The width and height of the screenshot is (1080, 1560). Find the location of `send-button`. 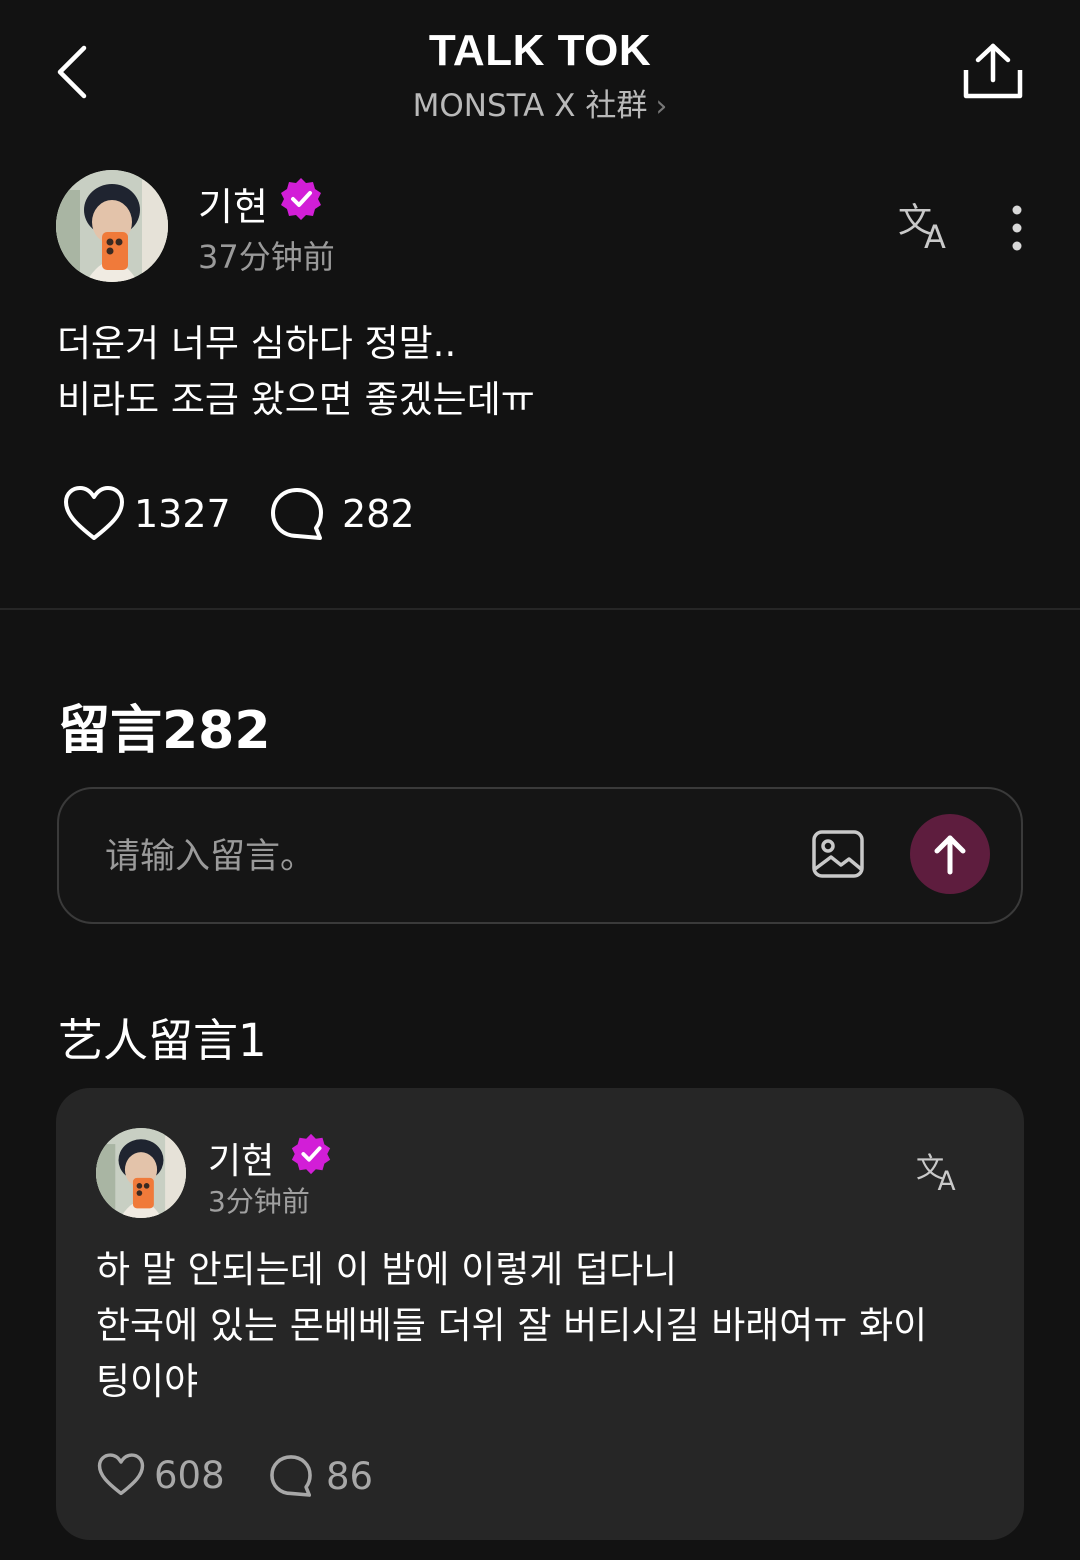

send-button is located at coordinates (950, 854).